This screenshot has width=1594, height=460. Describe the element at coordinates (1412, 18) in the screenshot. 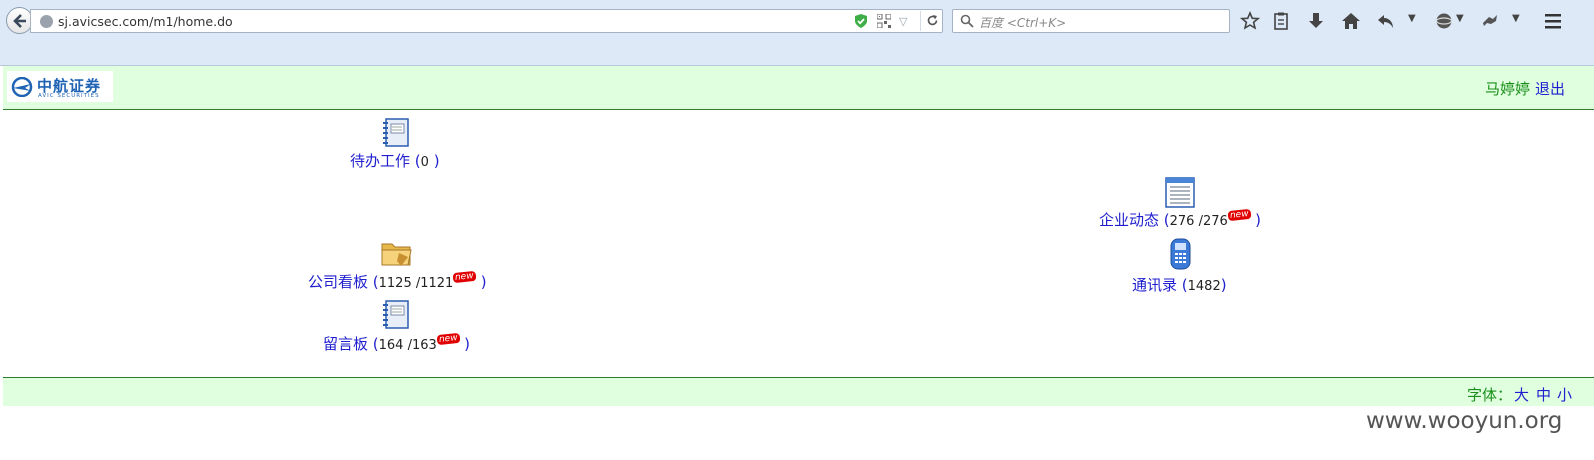

I see `undo-dropdown-icon: ▼` at that location.